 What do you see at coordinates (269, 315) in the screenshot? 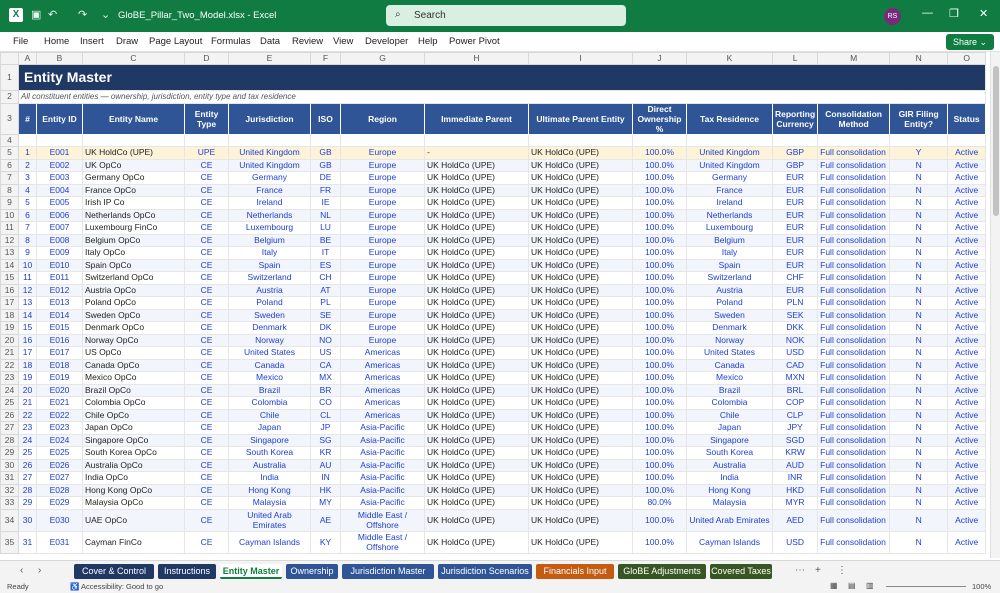
I see `cell: Sweden` at bounding box center [269, 315].